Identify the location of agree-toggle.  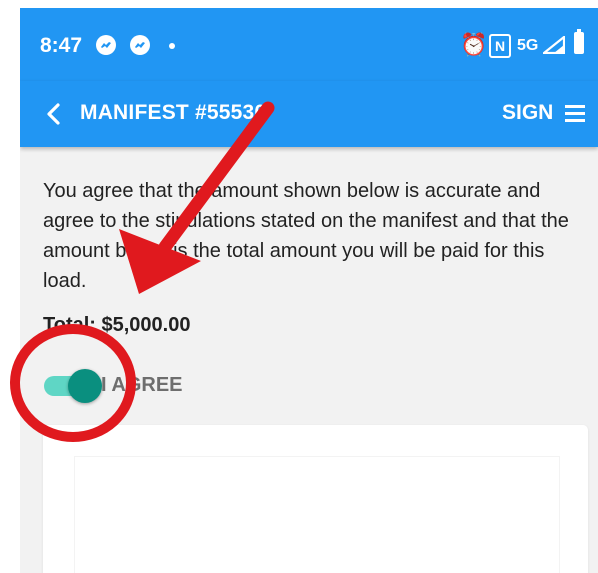
(73, 386).